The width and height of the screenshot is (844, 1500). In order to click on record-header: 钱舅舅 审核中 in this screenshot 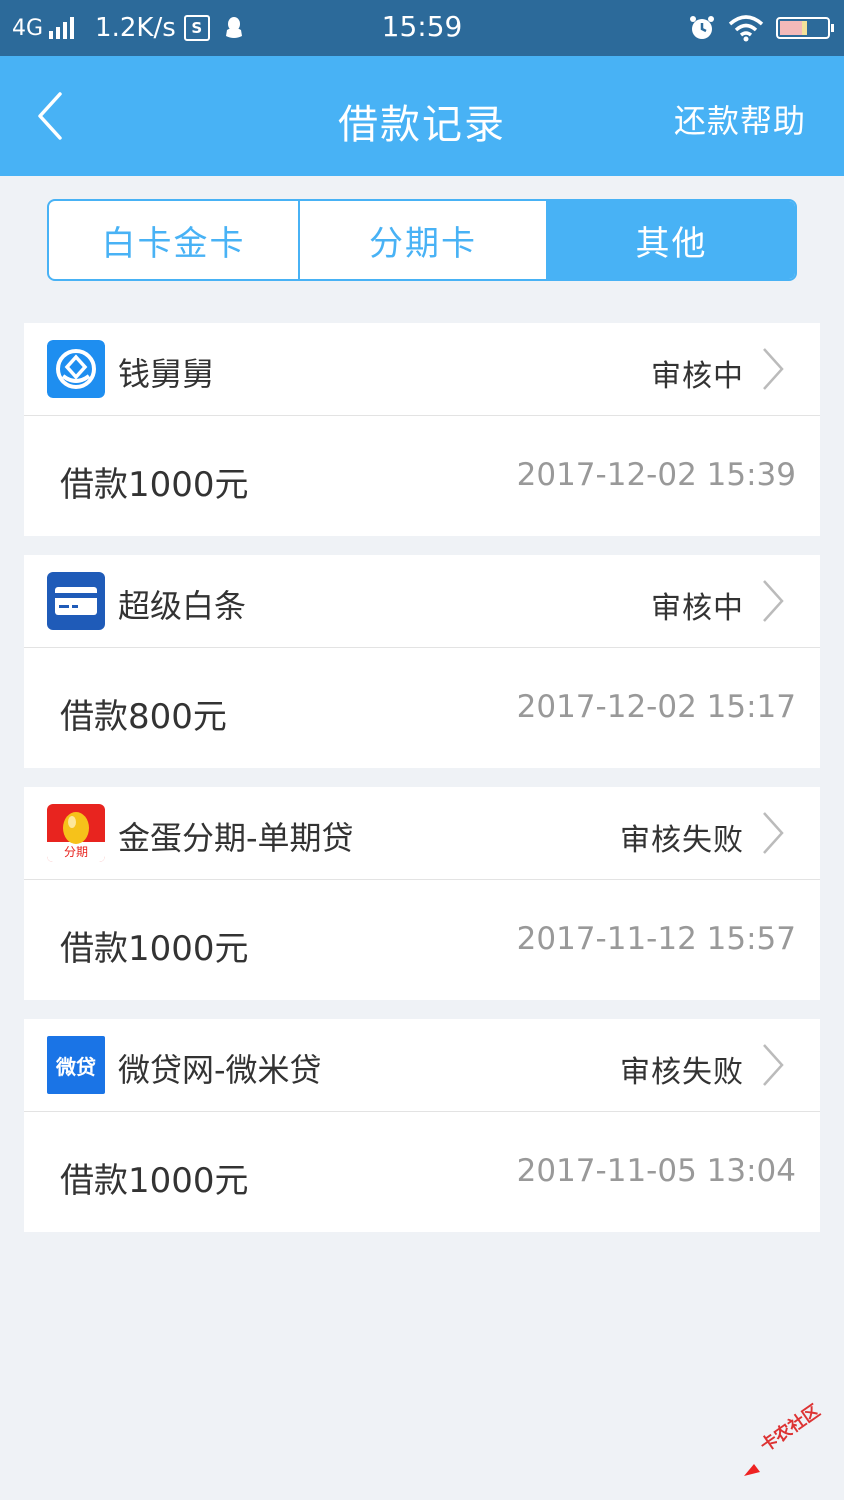, I will do `click(422, 369)`.